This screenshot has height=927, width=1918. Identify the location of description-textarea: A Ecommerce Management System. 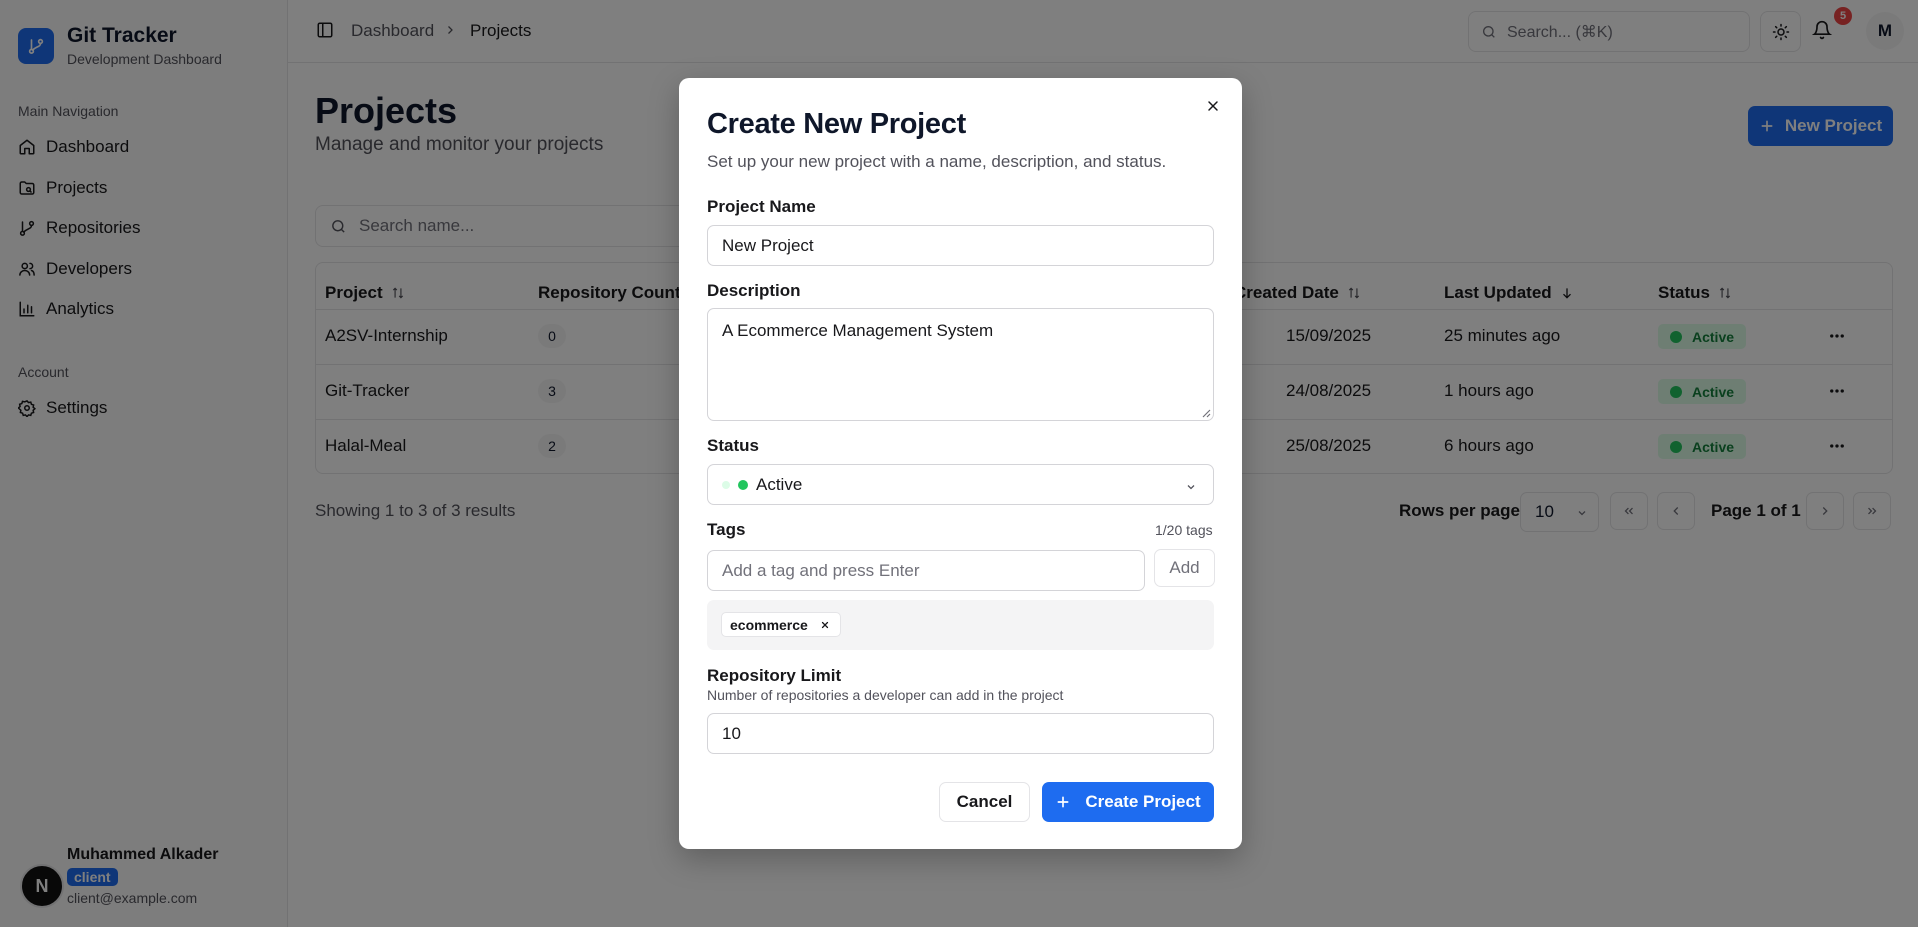
(960, 364).